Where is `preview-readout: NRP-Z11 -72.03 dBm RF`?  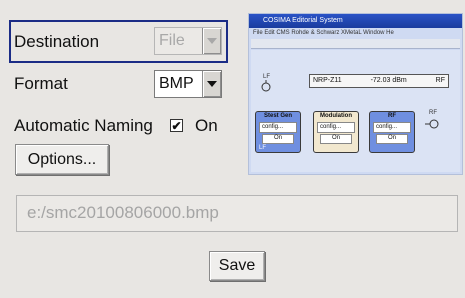 preview-readout: NRP-Z11 -72.03 dBm RF is located at coordinates (379, 81).